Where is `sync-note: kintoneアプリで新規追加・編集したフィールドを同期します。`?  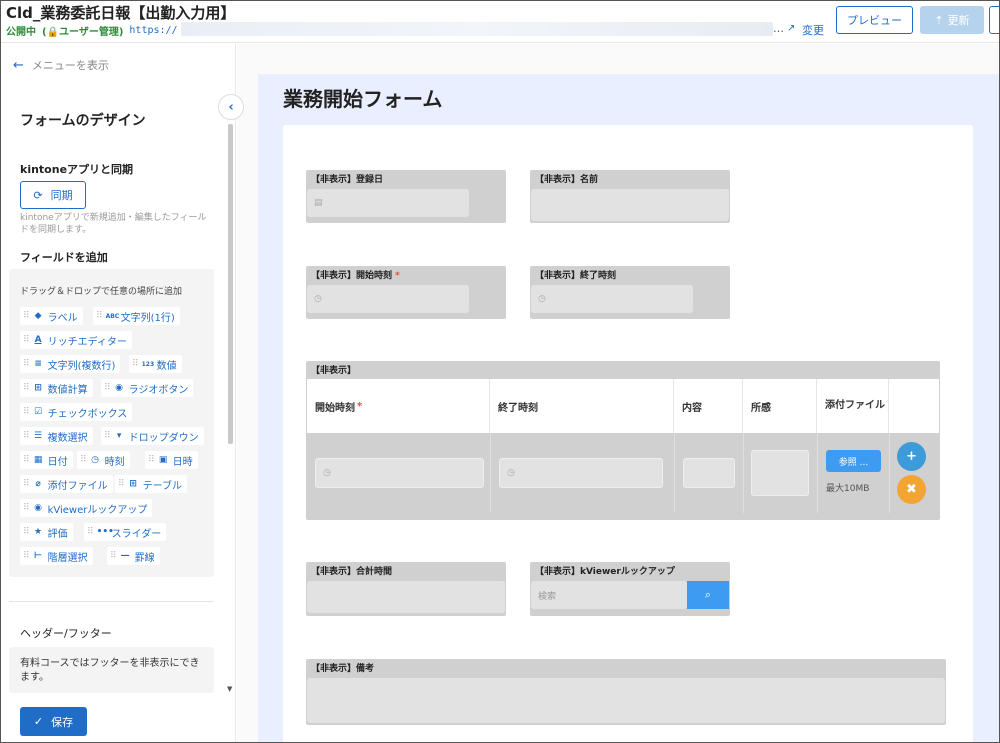
sync-note: kintoneアプリで新規追加・編集したフィールドを同期します。 is located at coordinates (113, 224).